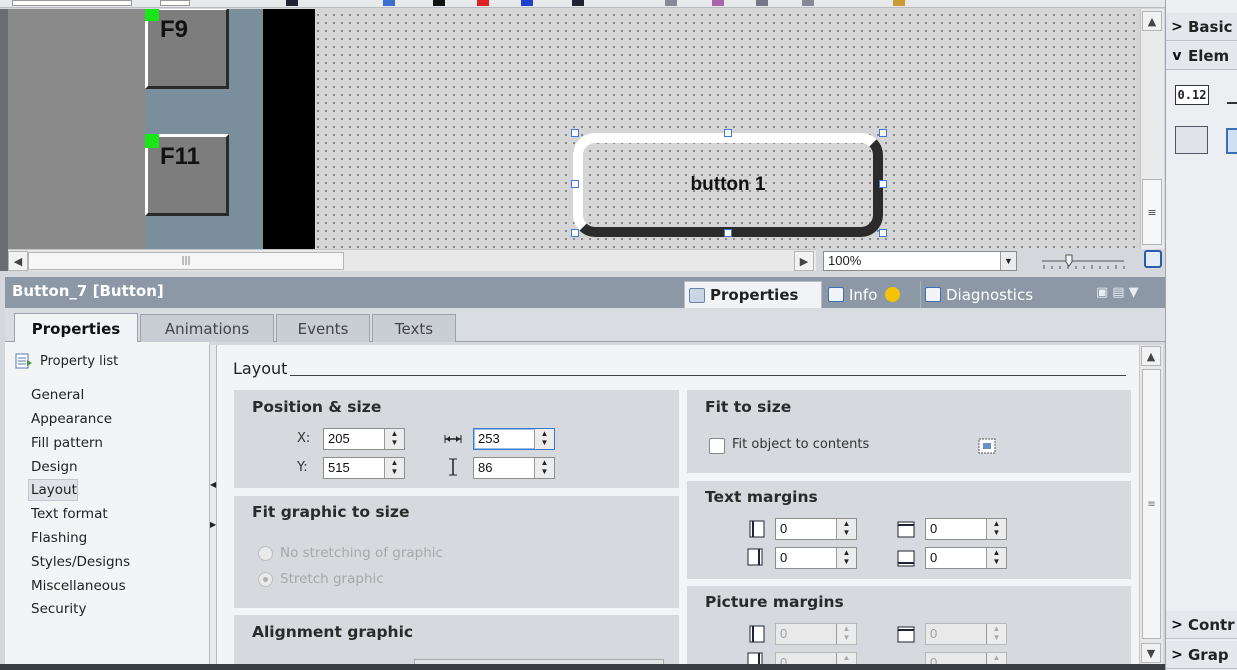 This screenshot has width=1237, height=670. What do you see at coordinates (69, 514) in the screenshot?
I see `sidebar-item-text-format: Text format` at bounding box center [69, 514].